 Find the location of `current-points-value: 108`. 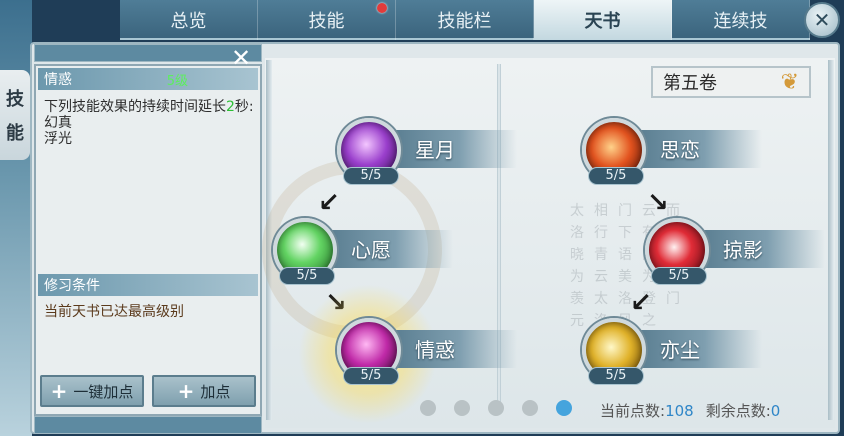

current-points-value: 108 is located at coordinates (679, 411).